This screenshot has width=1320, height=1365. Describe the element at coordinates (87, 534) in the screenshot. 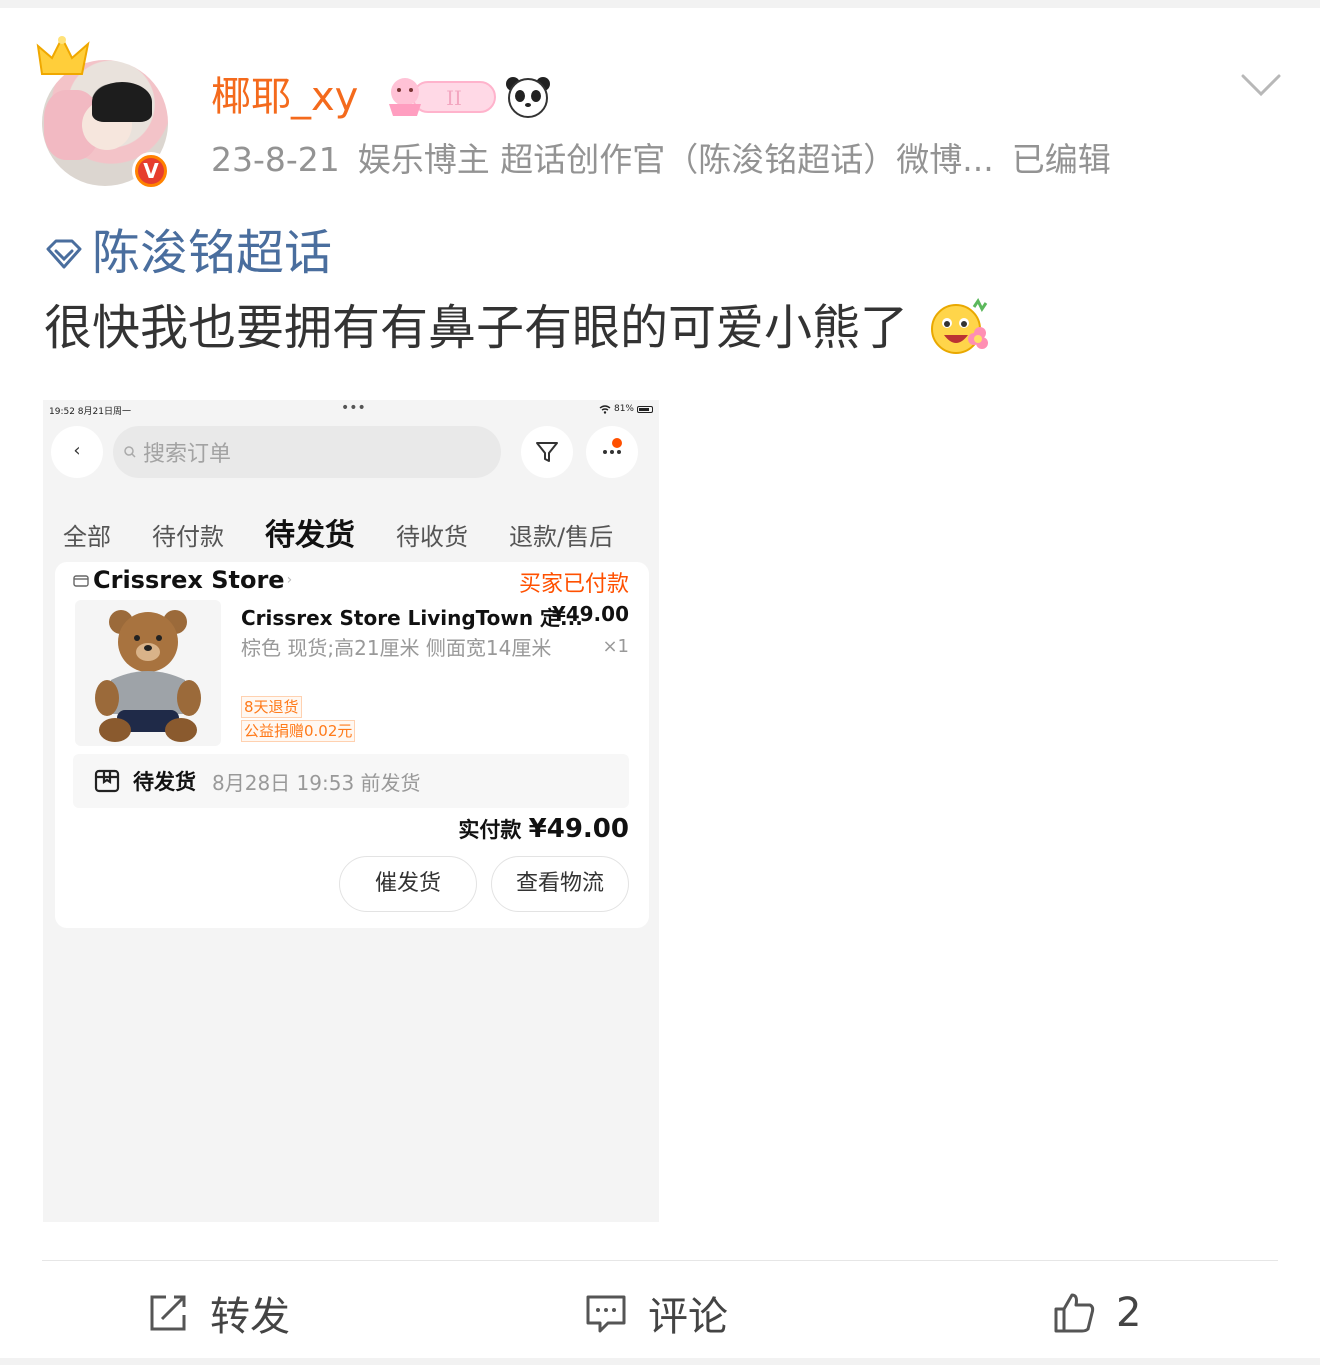

I see `tab-all: 全部` at that location.